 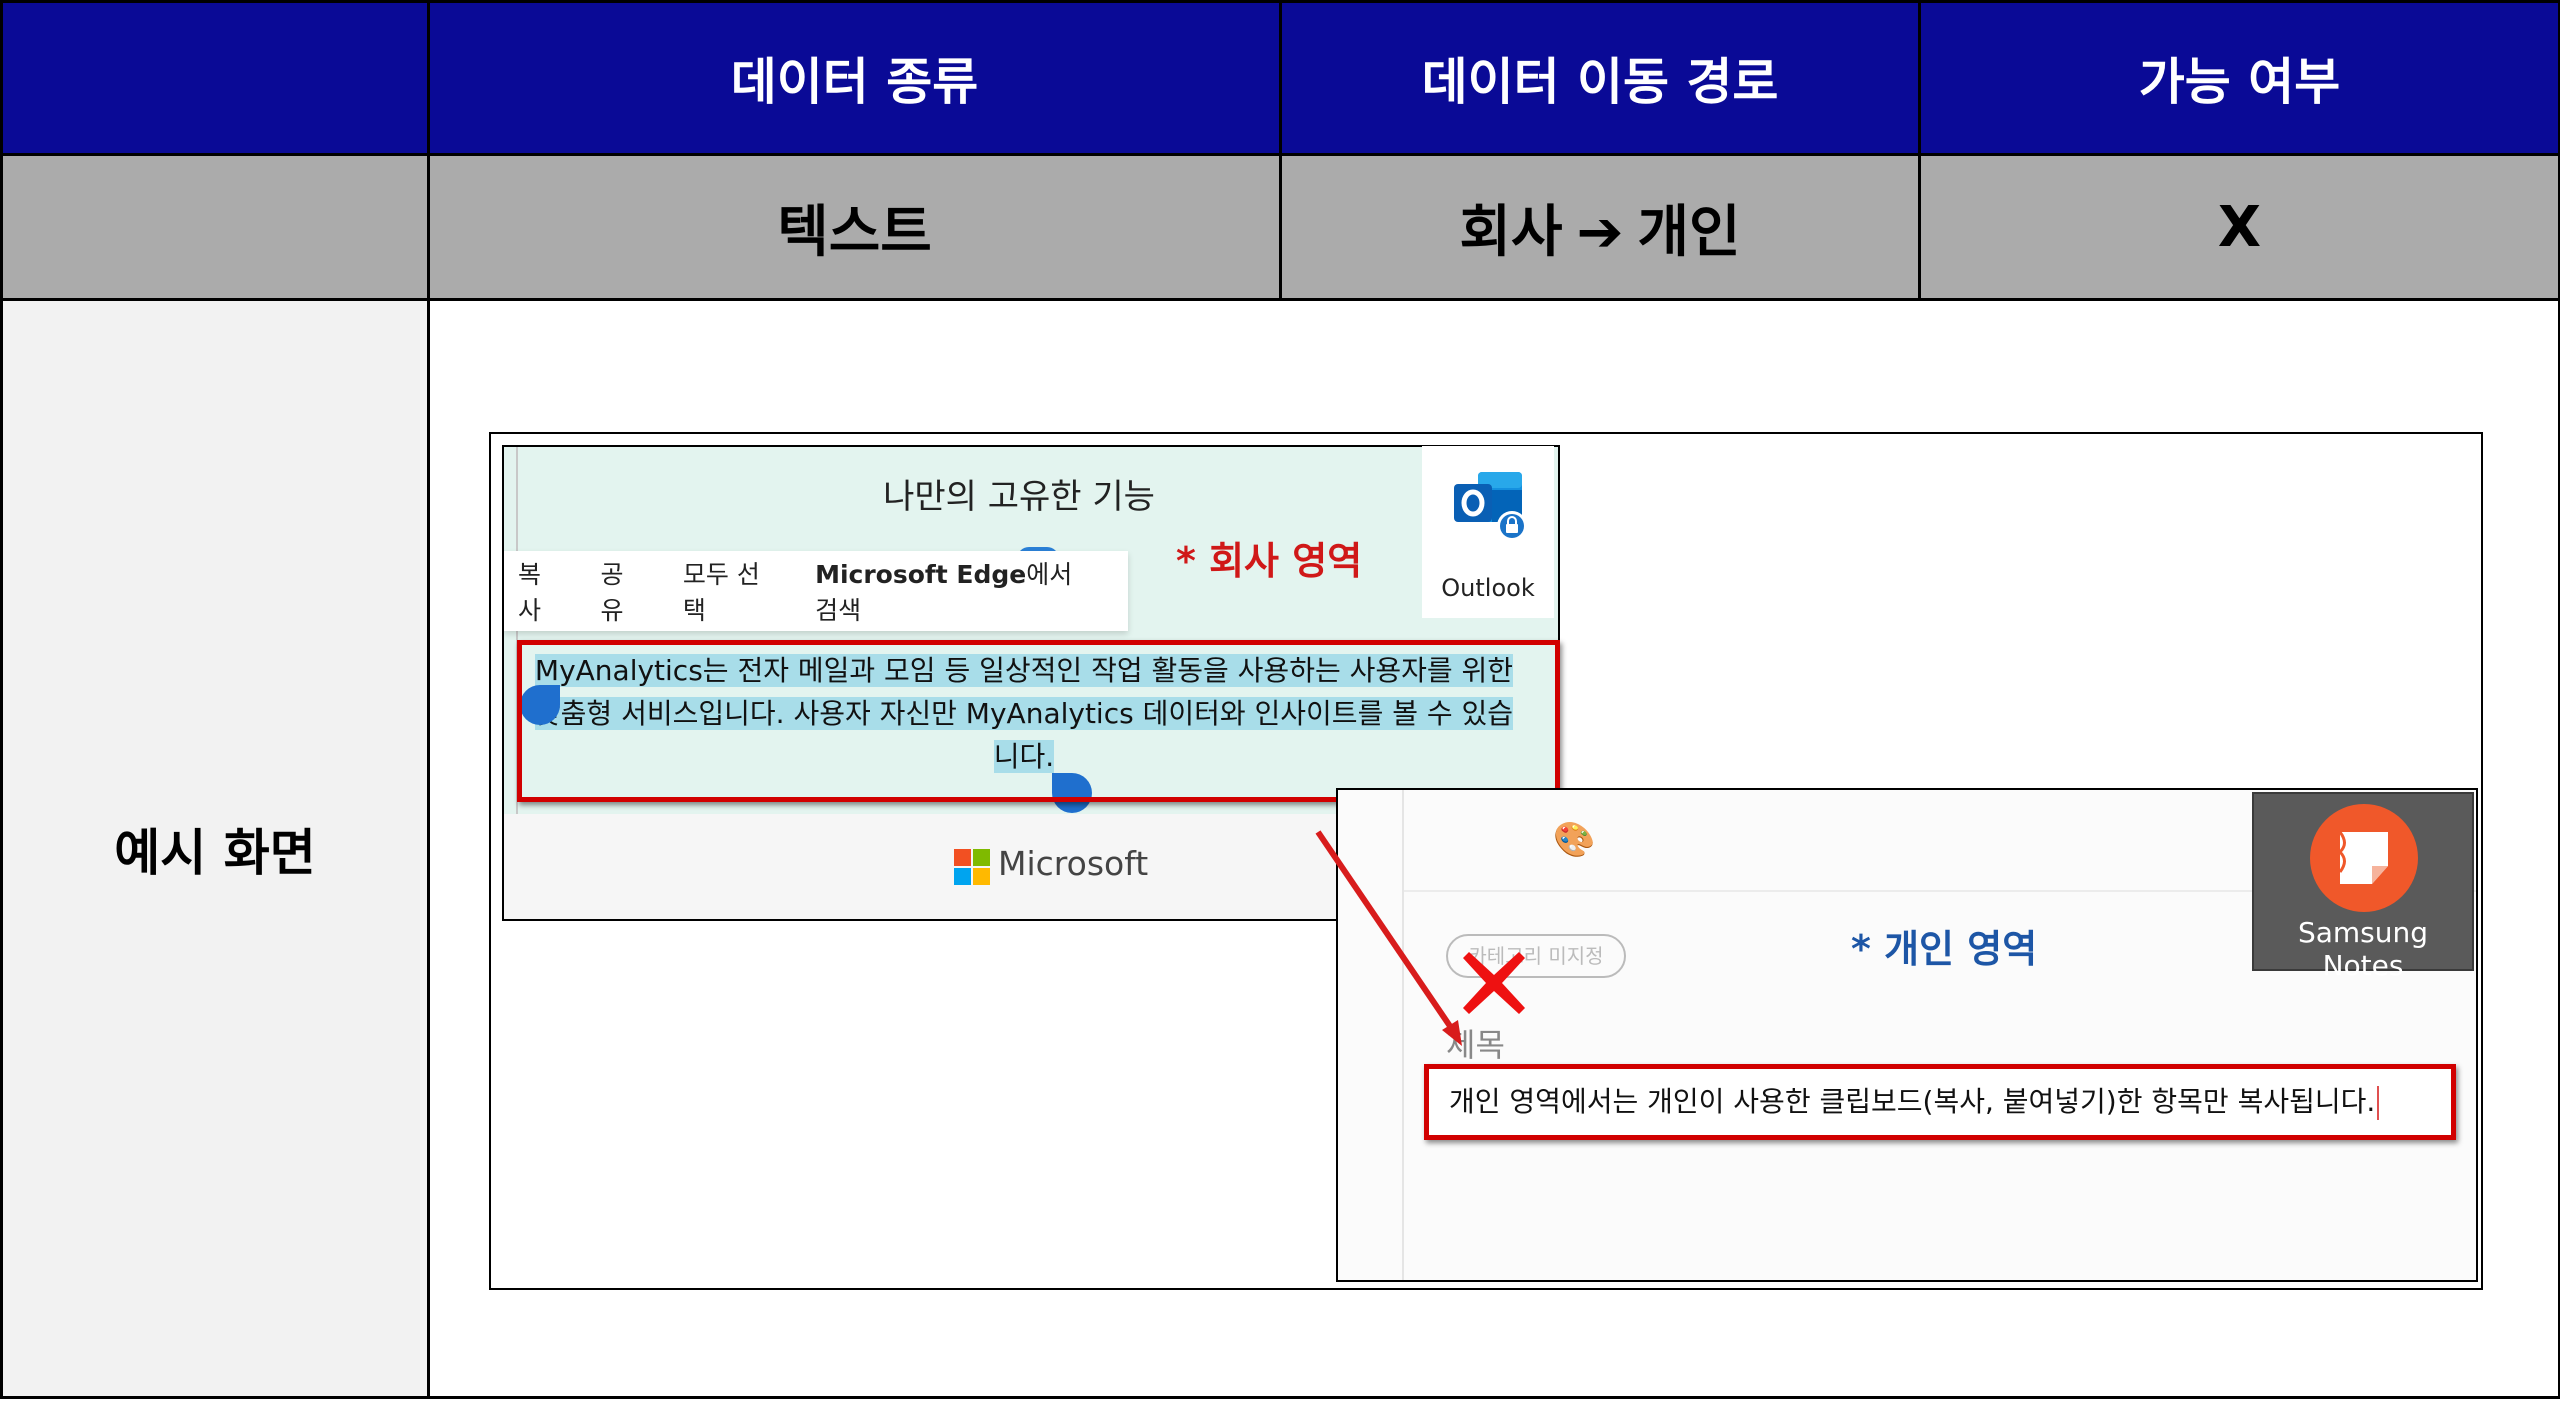 What do you see at coordinates (1475, 1043) in the screenshot?
I see `note-title-placeholder: 제목` at bounding box center [1475, 1043].